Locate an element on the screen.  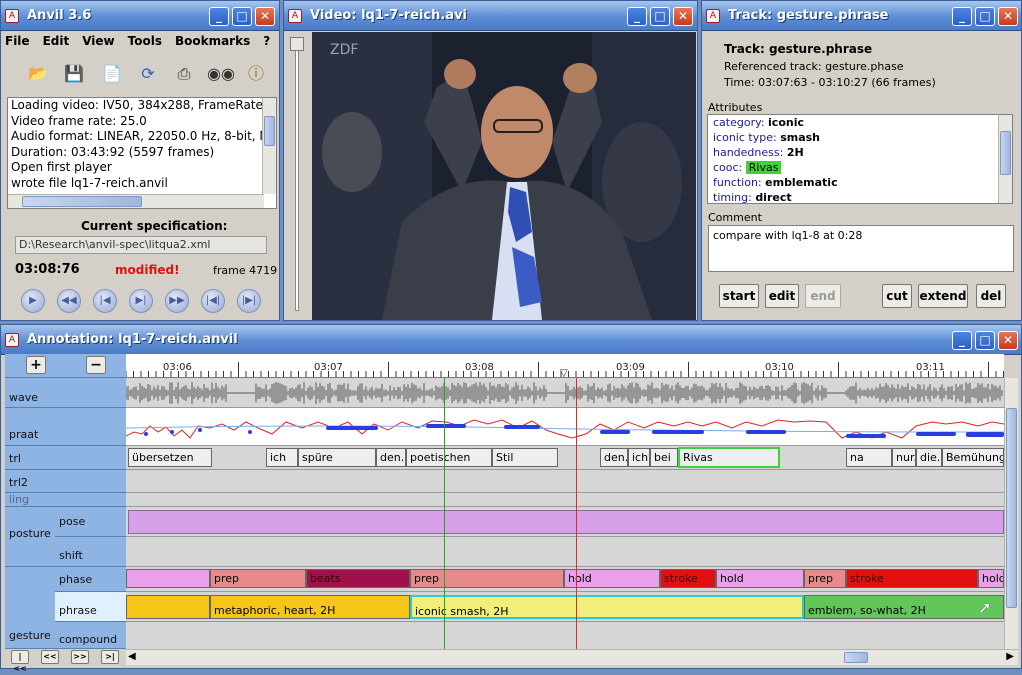
menu-file: File is located at coordinates (17, 41).